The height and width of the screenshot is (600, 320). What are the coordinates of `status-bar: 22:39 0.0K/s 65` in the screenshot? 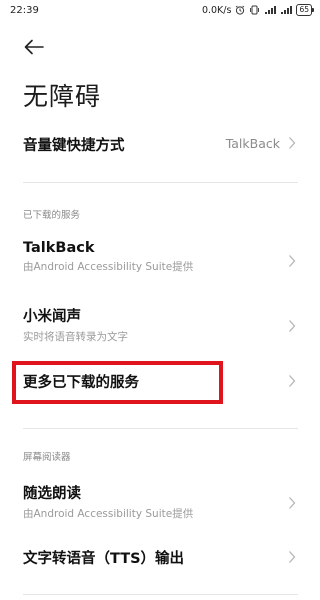 It's located at (160, 11).